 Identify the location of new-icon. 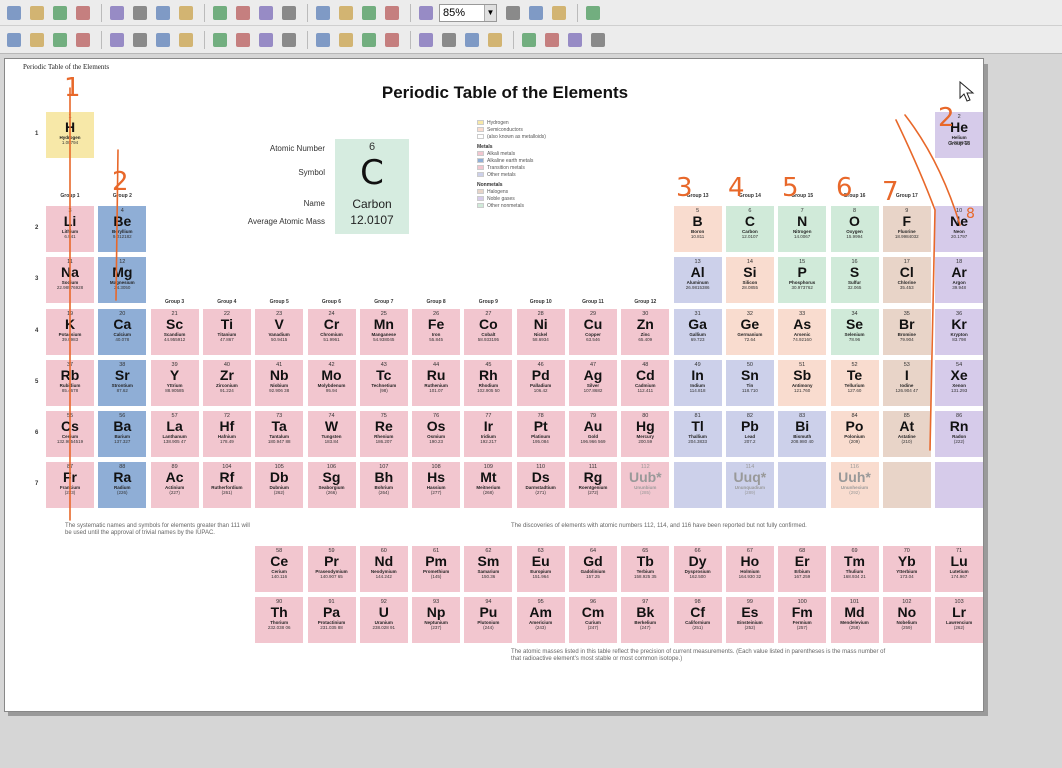
(14, 13).